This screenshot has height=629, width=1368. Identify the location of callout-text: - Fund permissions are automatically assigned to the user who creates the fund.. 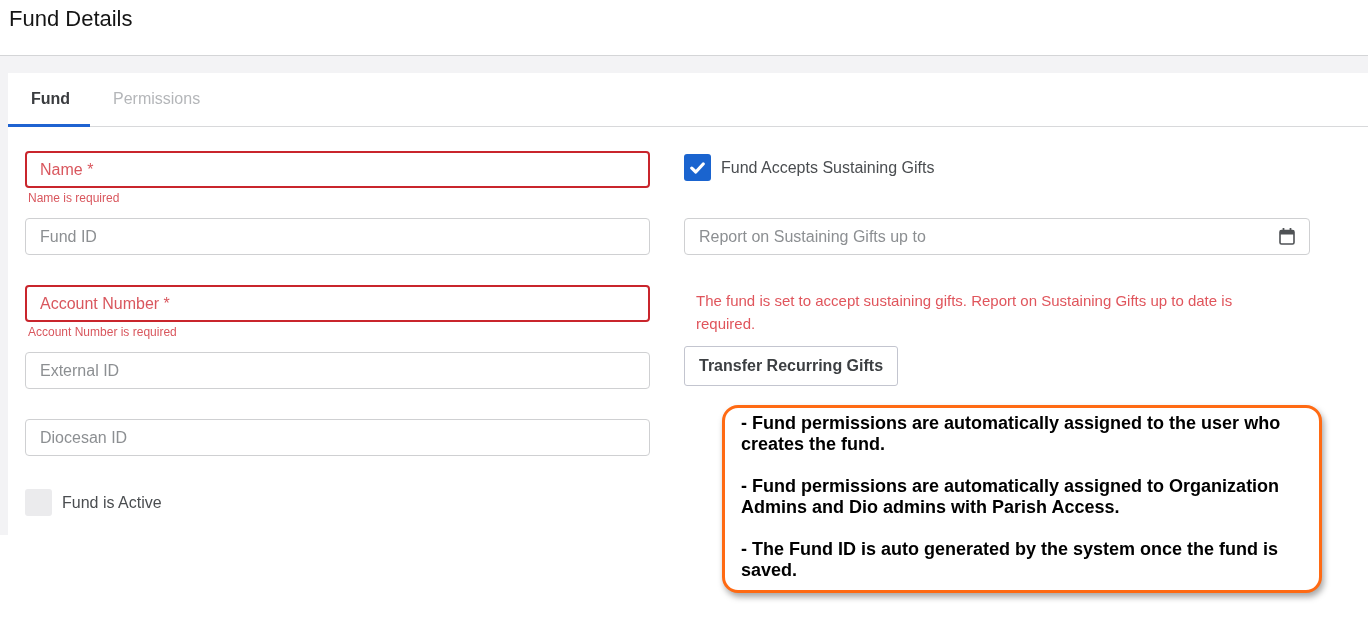
(1011, 434).